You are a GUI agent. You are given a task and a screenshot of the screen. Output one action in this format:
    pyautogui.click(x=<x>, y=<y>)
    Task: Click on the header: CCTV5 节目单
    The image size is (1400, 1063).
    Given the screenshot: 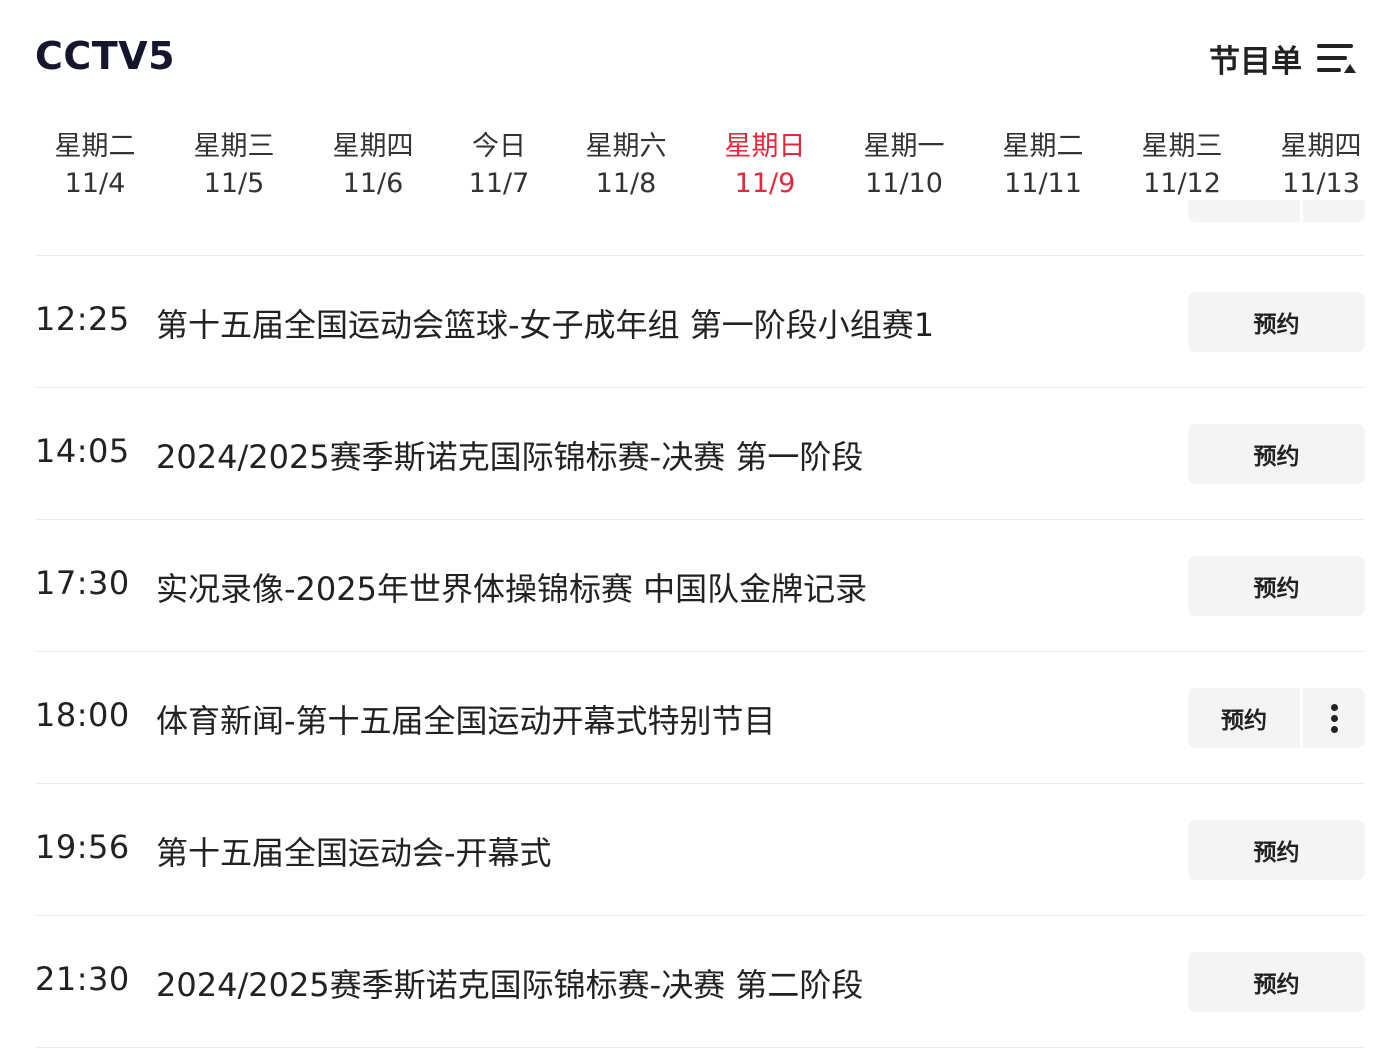 What is the action you would take?
    pyautogui.click(x=700, y=59)
    